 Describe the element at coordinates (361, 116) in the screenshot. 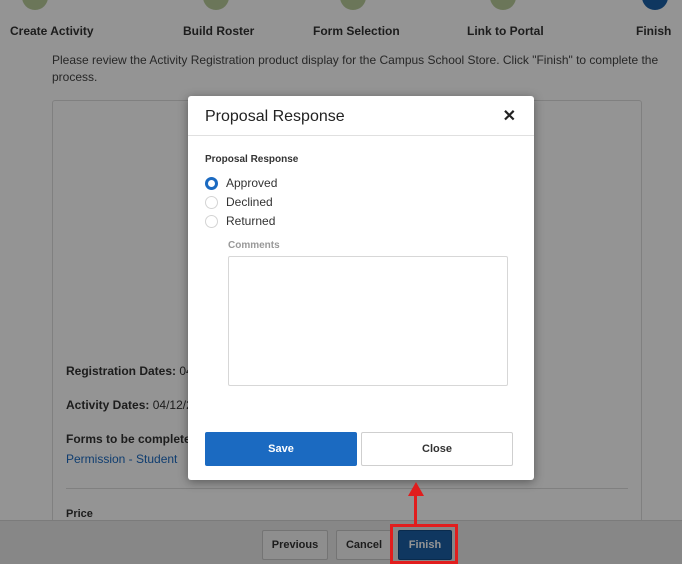

I see `modal-header: Proposal Response ✕` at that location.